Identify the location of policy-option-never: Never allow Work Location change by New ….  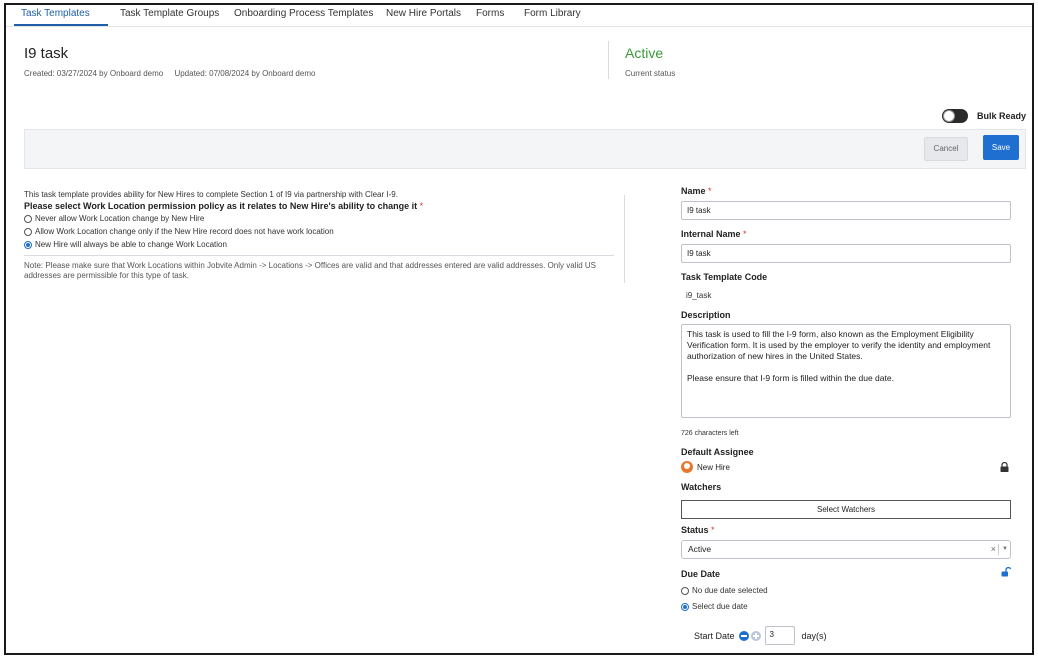
(114, 218).